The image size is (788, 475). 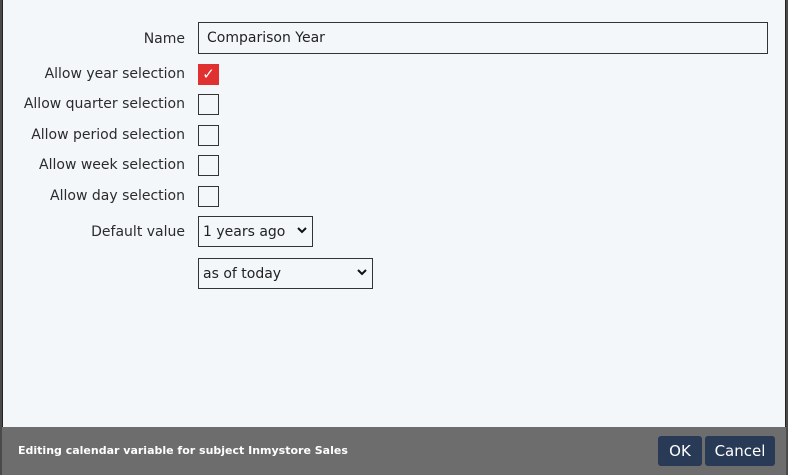 What do you see at coordinates (208, 104) in the screenshot?
I see `allow-quarter-checkbox` at bounding box center [208, 104].